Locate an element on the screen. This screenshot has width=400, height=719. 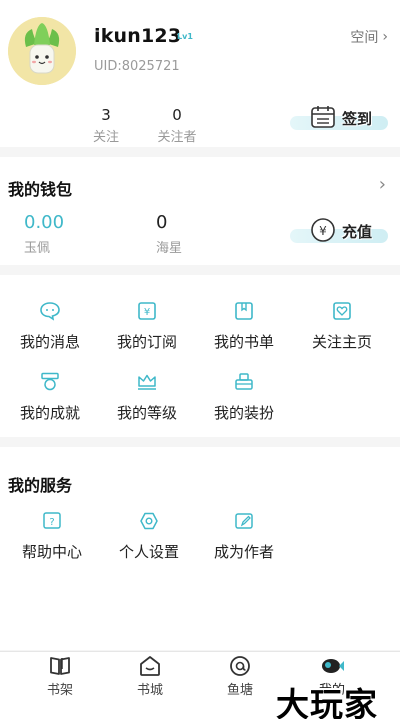
nav-fishpond: 鱼塘 is located at coordinates (240, 676).